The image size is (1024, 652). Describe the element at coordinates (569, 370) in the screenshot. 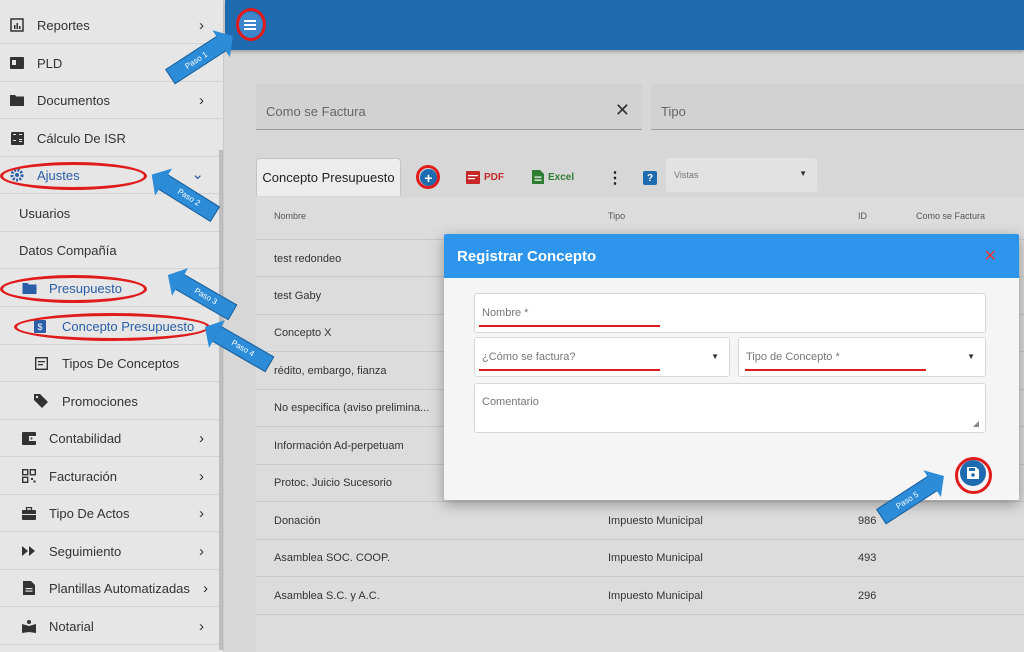

I see `como-se-factura-highlight-line` at that location.